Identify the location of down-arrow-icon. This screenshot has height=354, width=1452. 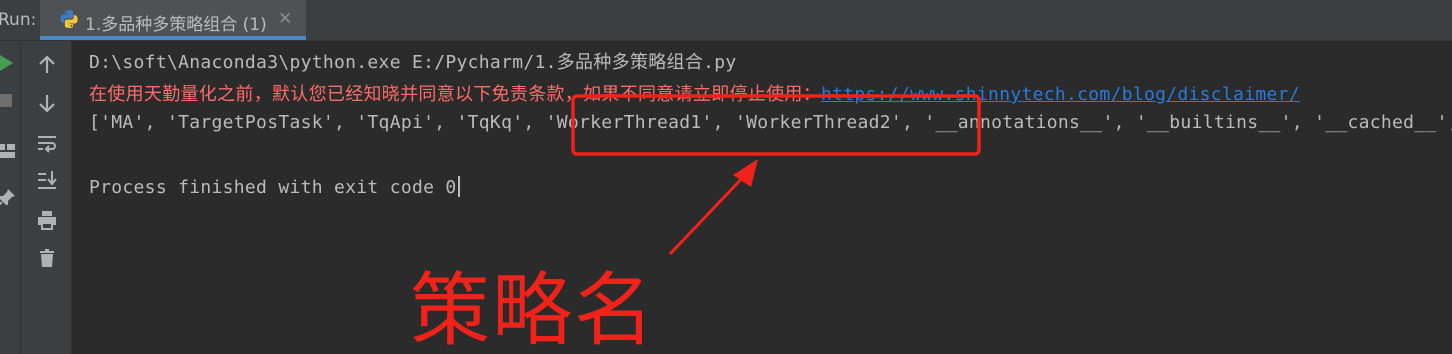
(47, 103).